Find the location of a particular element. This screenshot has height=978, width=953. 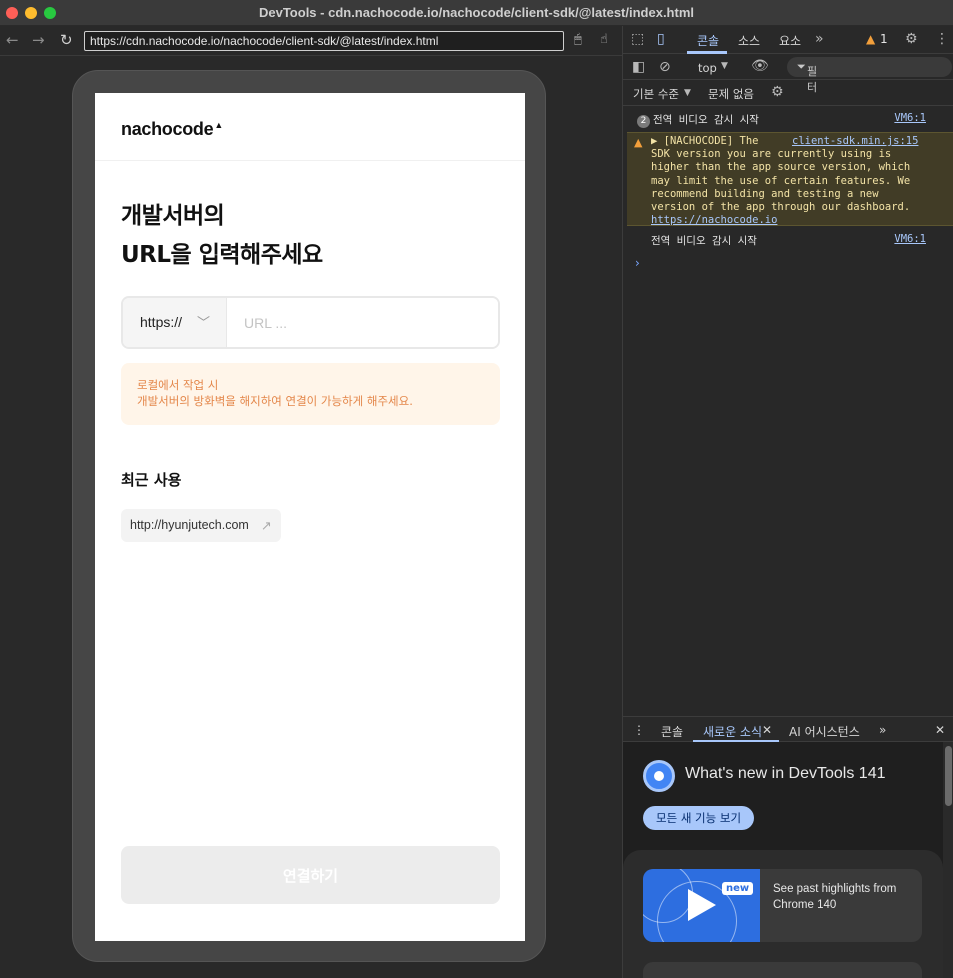

close-drawer-icon: ✕ is located at coordinates (940, 730).